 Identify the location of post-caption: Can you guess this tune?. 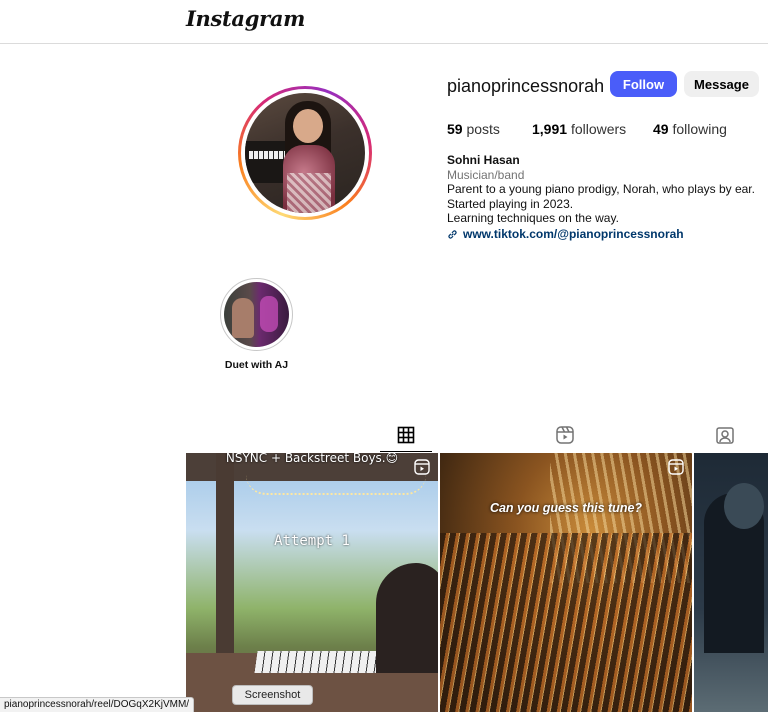
(566, 508).